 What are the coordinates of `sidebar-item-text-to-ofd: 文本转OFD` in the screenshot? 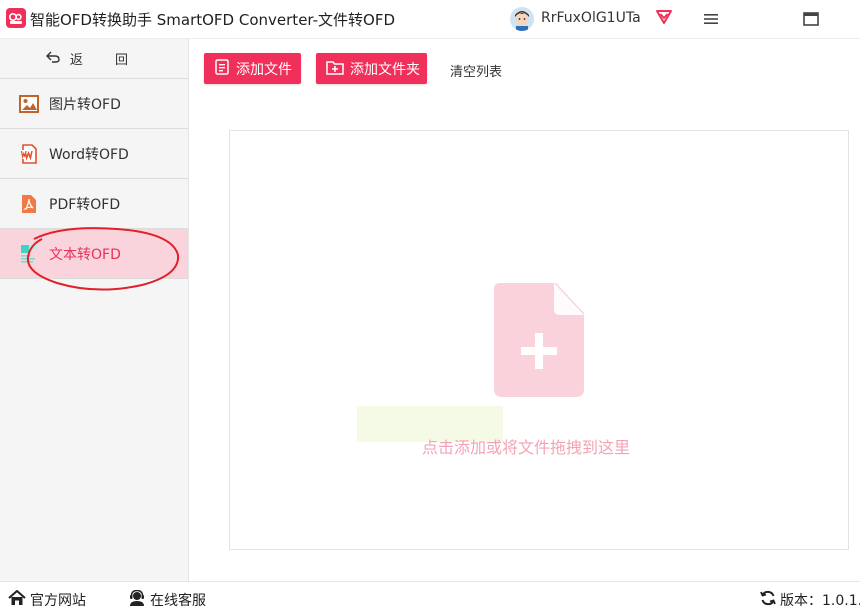 It's located at (94, 259).